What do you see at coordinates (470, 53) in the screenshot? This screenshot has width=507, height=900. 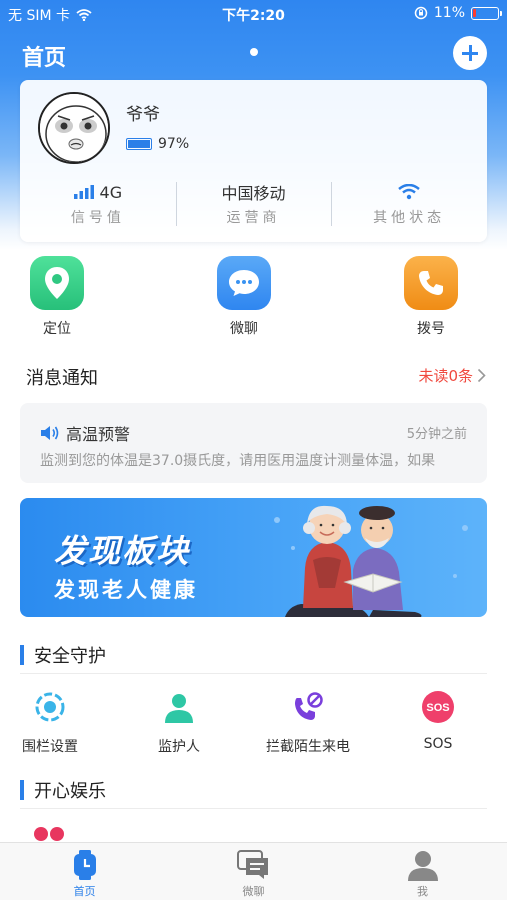 I see `add-button` at bounding box center [470, 53].